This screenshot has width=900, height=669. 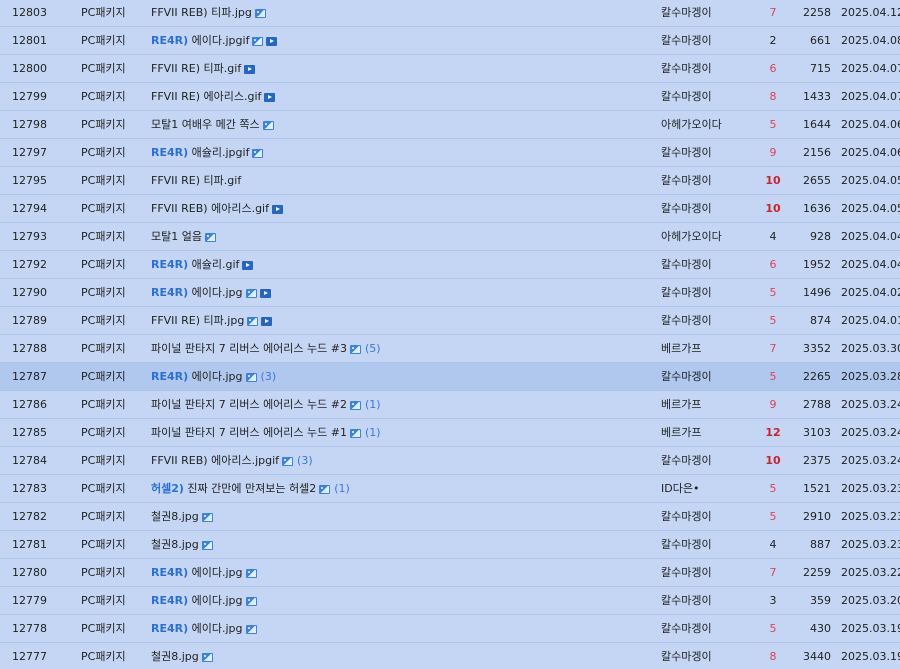 I want to click on recommend-count: 7, so click(x=773, y=572).